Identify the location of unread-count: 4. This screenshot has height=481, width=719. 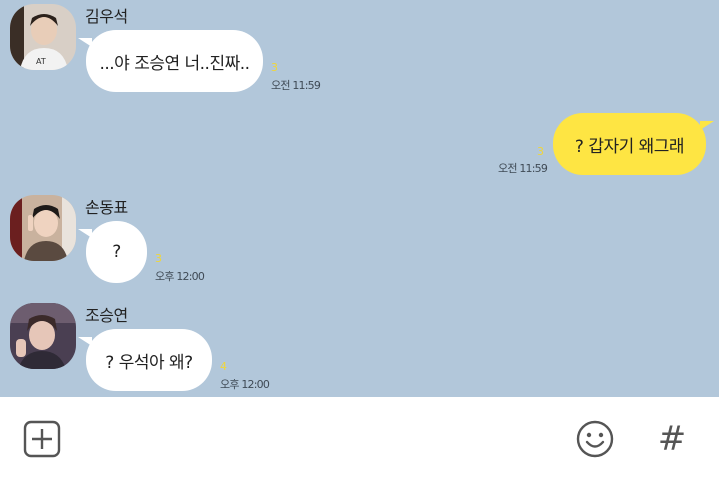
(223, 366).